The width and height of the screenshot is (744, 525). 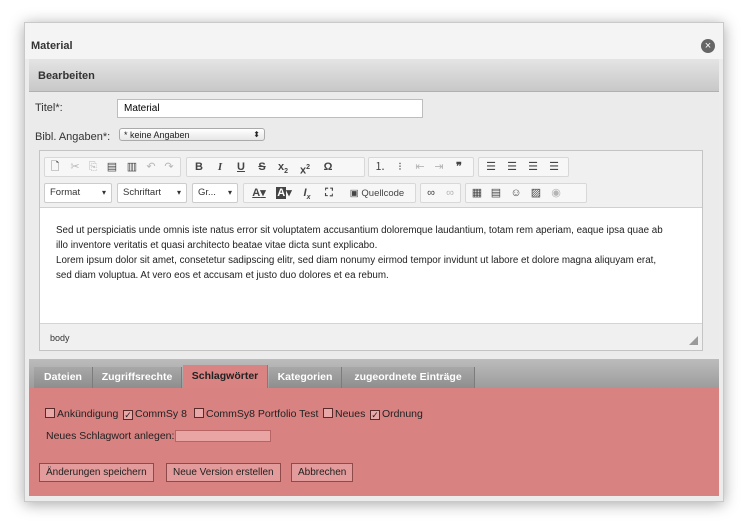 What do you see at coordinates (491, 167) in the screenshot?
I see `align-left-icon: ☰` at bounding box center [491, 167].